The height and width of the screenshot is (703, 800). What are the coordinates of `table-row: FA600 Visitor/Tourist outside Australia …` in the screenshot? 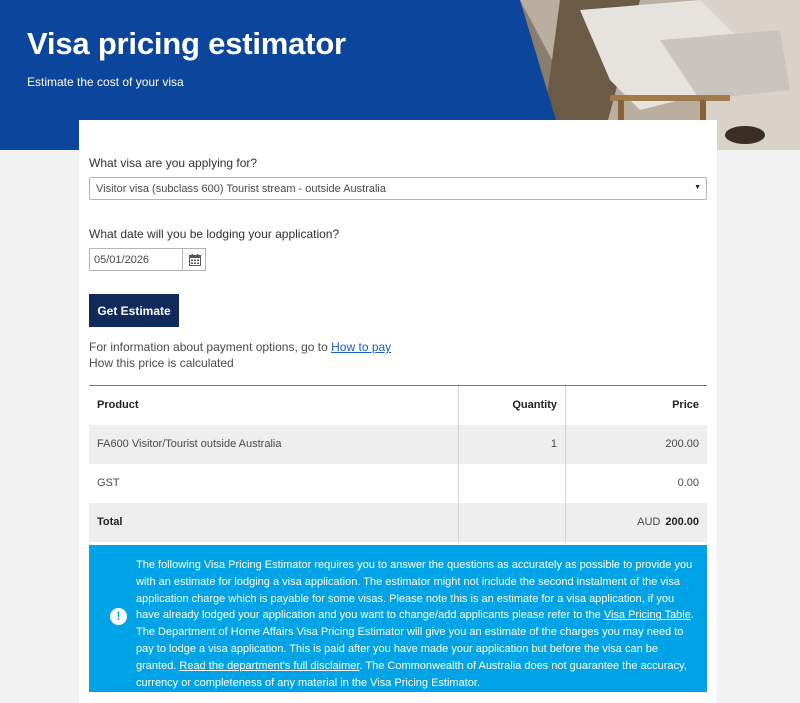 It's located at (398, 444).